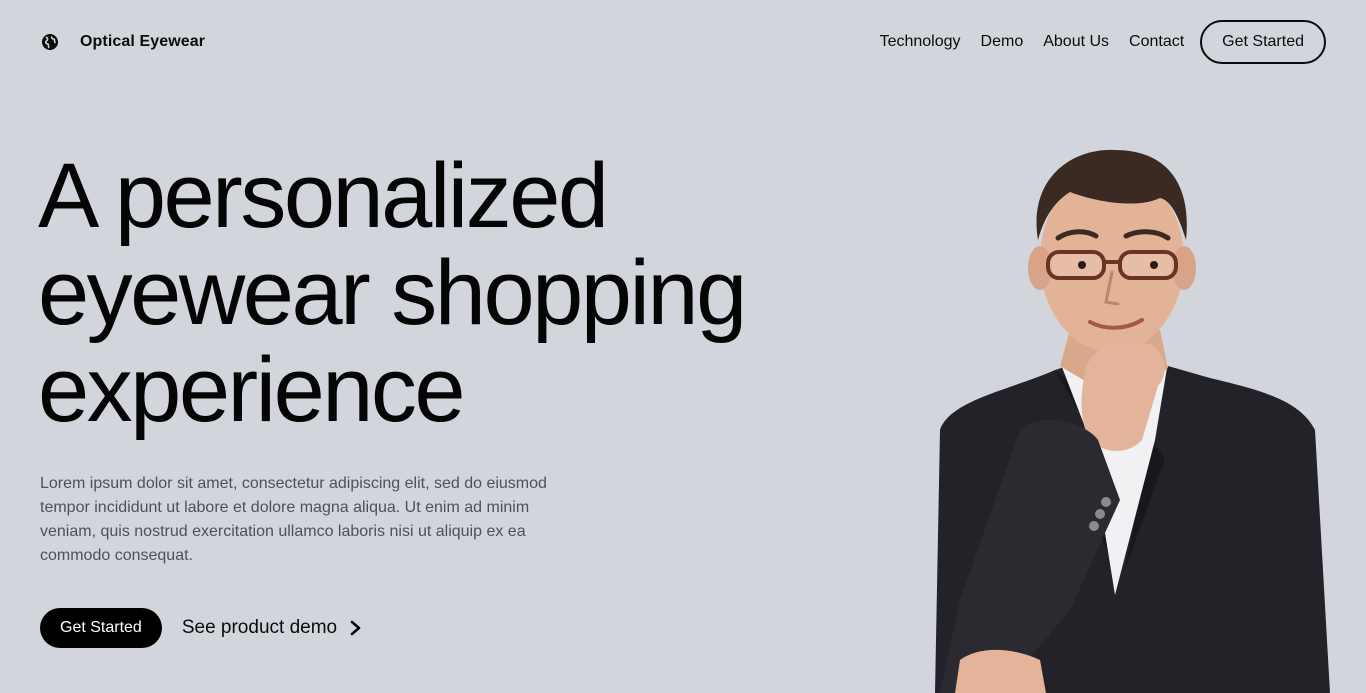  Describe the element at coordinates (143, 41) in the screenshot. I see `brand-name: Optical Eyewear` at that location.